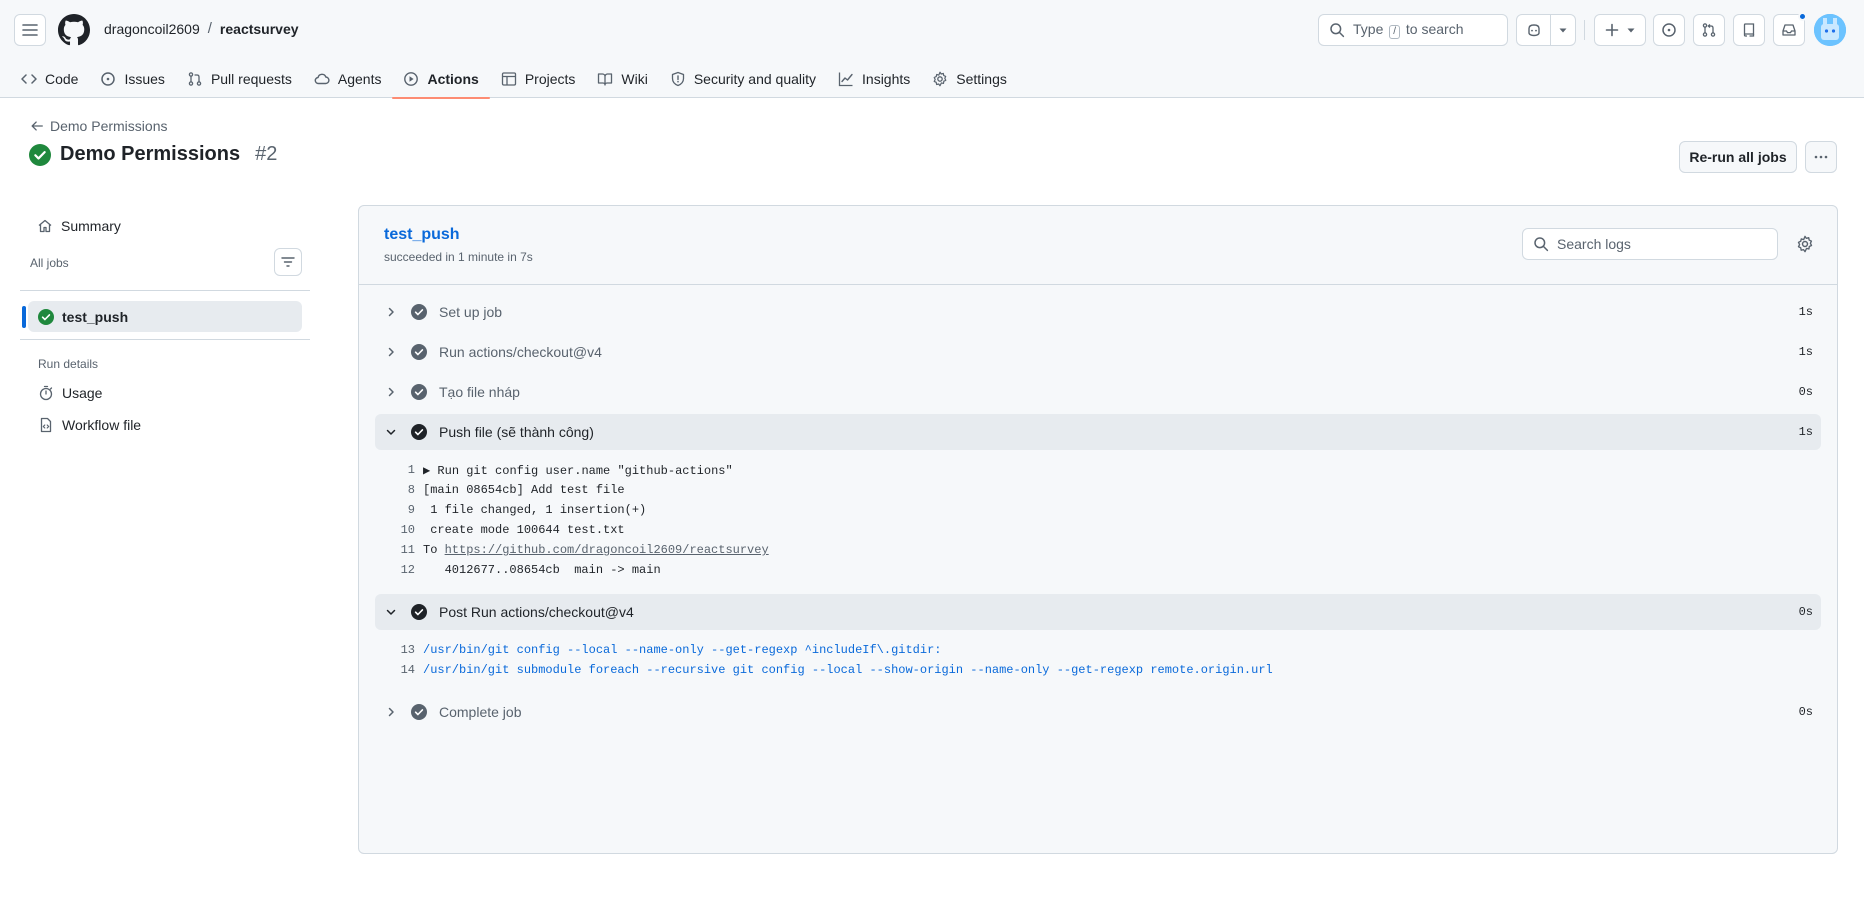 This screenshot has width=1864, height=919. What do you see at coordinates (453, 79) in the screenshot?
I see `tab-label: Actions` at bounding box center [453, 79].